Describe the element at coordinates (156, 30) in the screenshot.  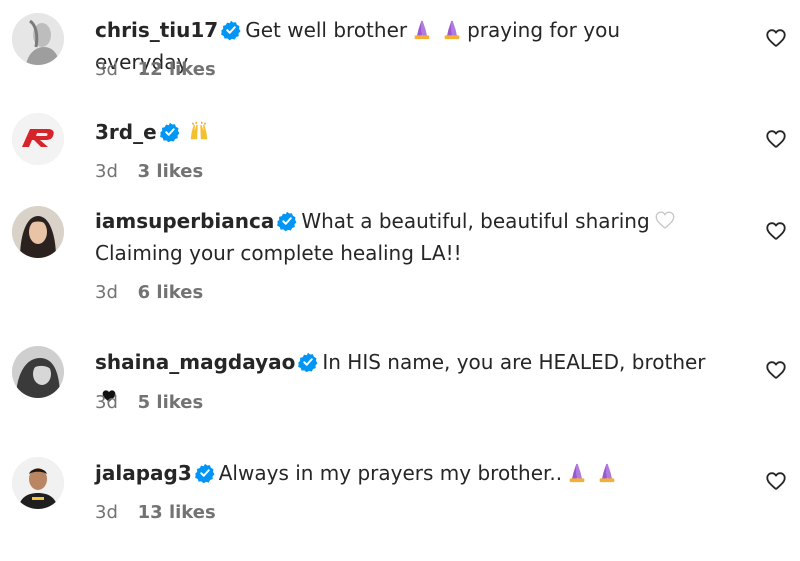
I see `comment-username: chris_tiu17` at that location.